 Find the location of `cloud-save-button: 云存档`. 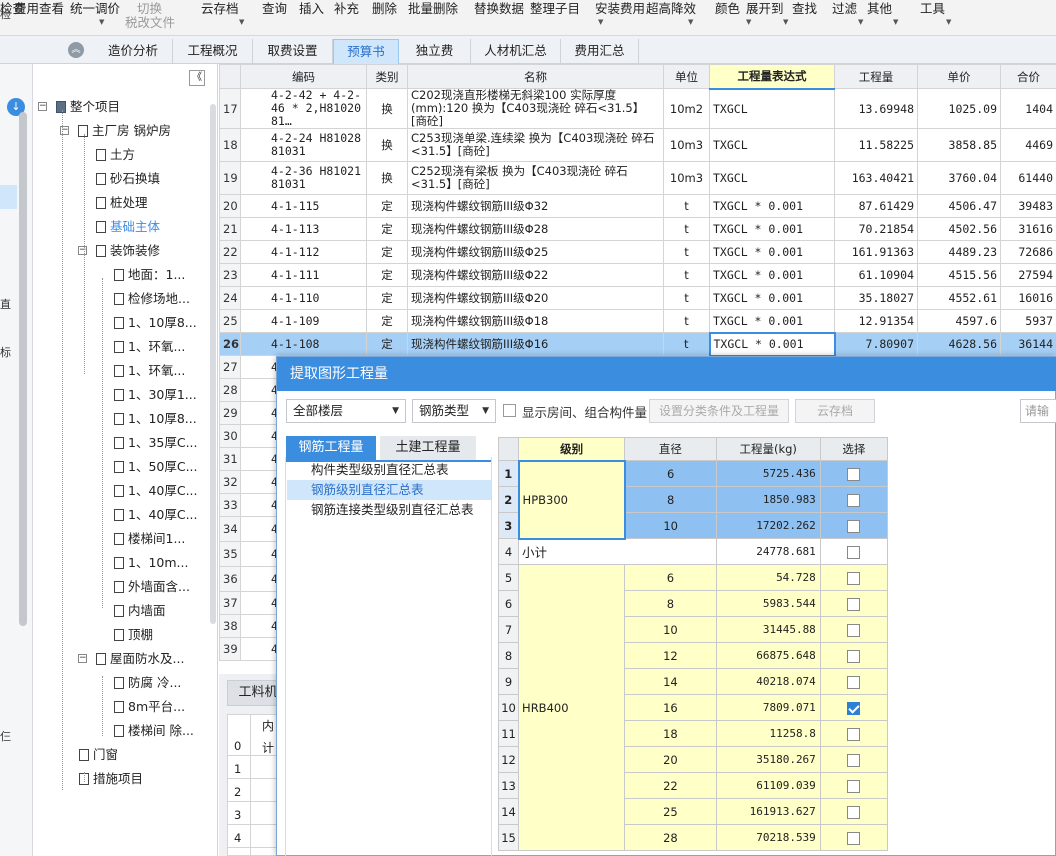

cloud-save-button: 云存档 is located at coordinates (835, 411).